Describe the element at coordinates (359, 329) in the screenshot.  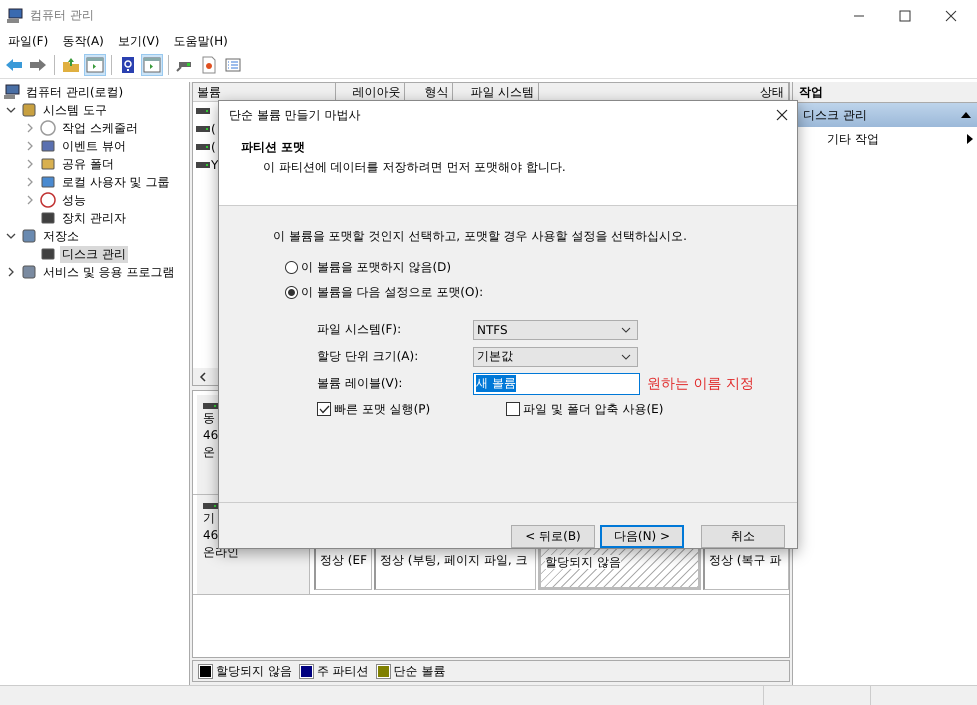
I see `field-label: 파일 시스템(F):` at that location.